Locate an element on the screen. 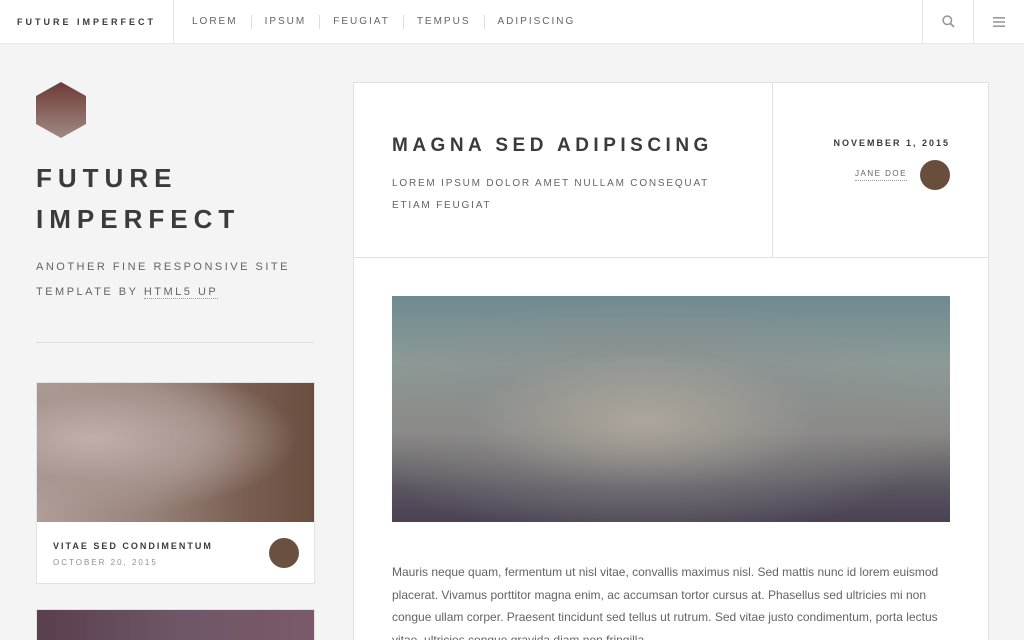 The image size is (1024, 640). post-author-name: JANE DOE is located at coordinates (880, 175).